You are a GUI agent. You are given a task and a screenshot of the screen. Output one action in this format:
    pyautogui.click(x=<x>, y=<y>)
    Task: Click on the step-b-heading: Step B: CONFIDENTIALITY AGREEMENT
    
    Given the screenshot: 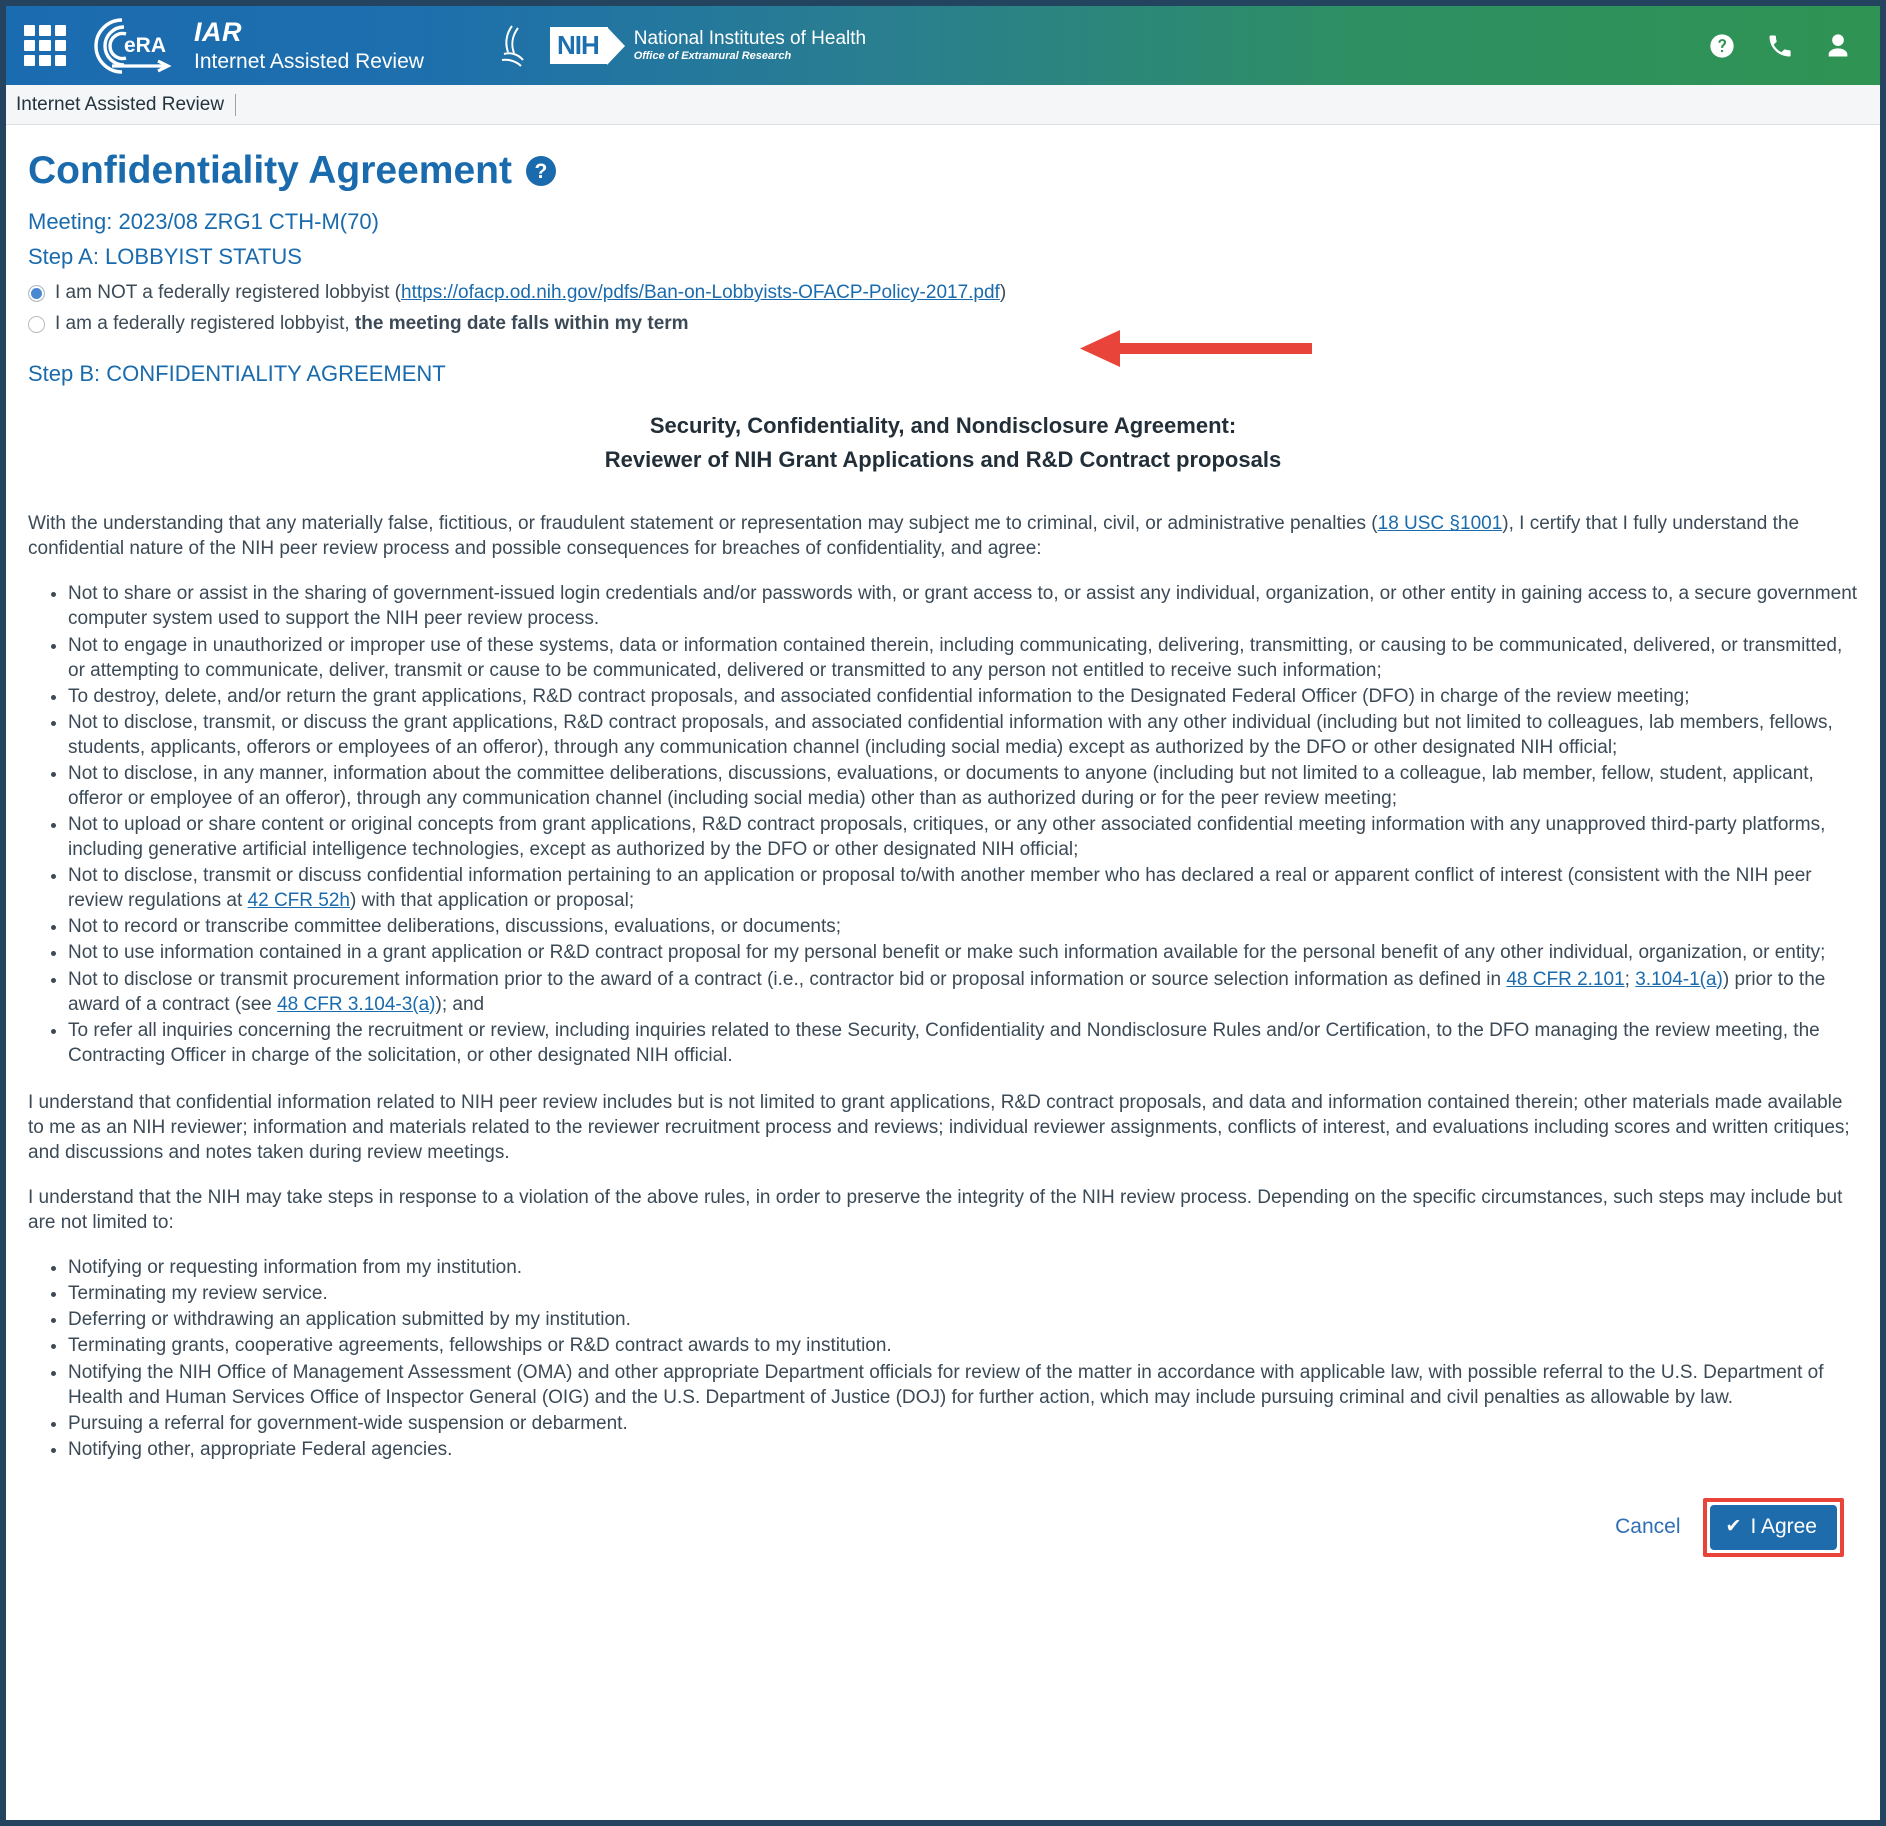 What is the action you would take?
    pyautogui.click(x=237, y=373)
    